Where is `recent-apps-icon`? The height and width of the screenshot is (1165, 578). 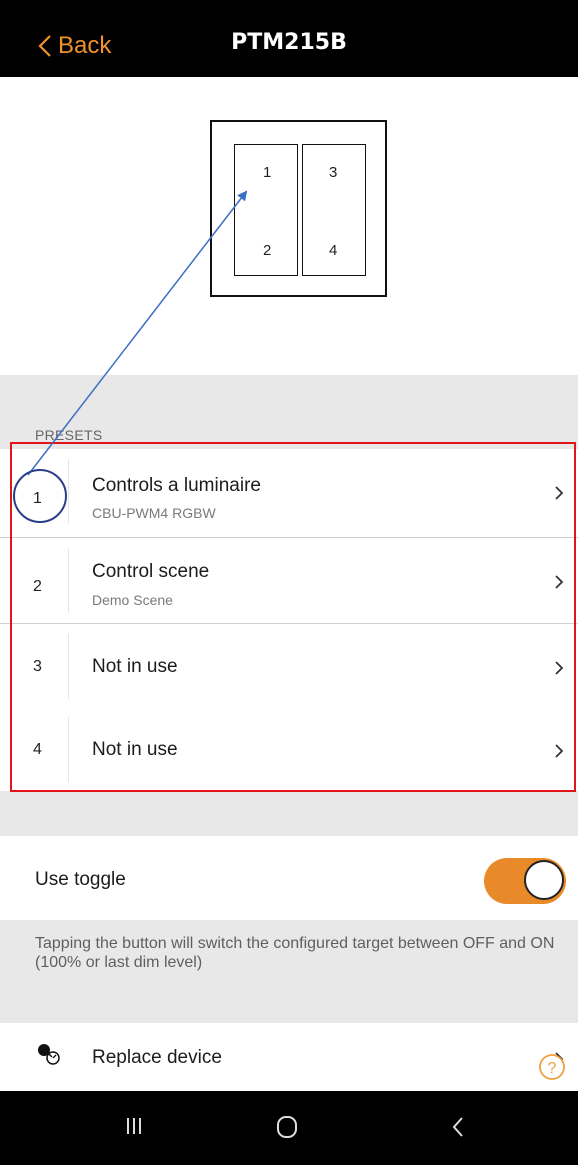 recent-apps-icon is located at coordinates (134, 1126).